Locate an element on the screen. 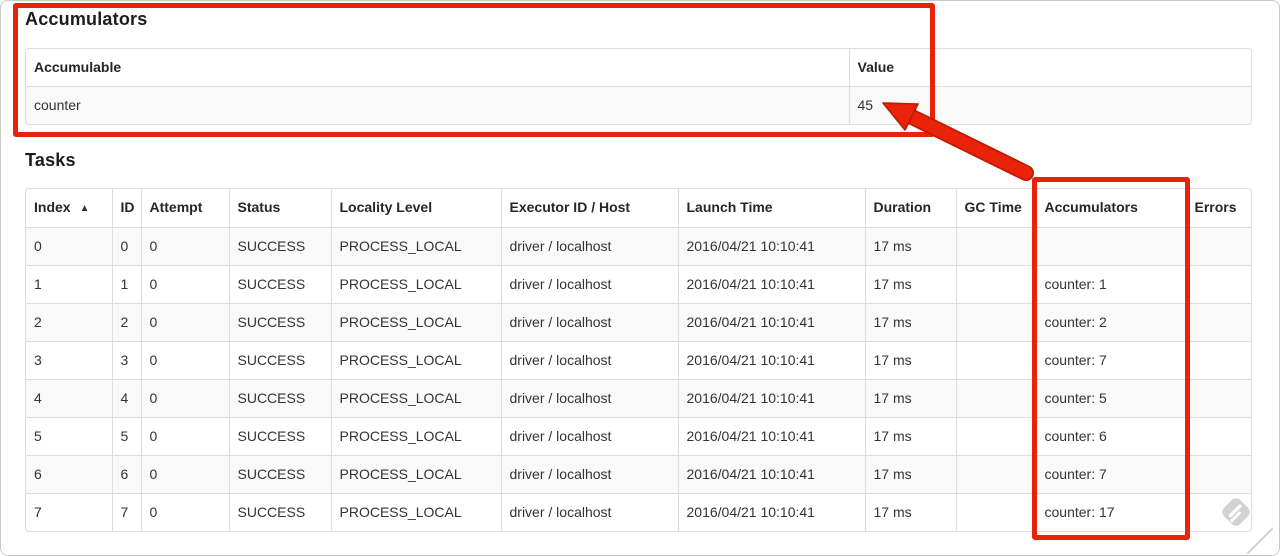  duration-column-header: Duration is located at coordinates (910, 208).